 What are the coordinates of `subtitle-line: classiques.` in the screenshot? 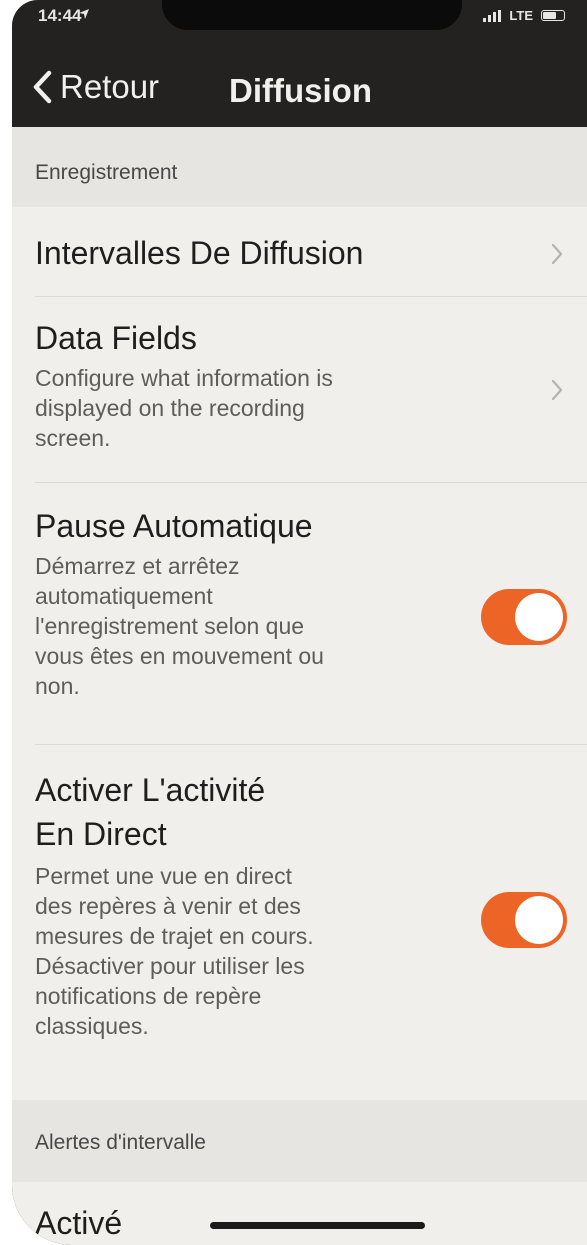 It's located at (92, 1026).